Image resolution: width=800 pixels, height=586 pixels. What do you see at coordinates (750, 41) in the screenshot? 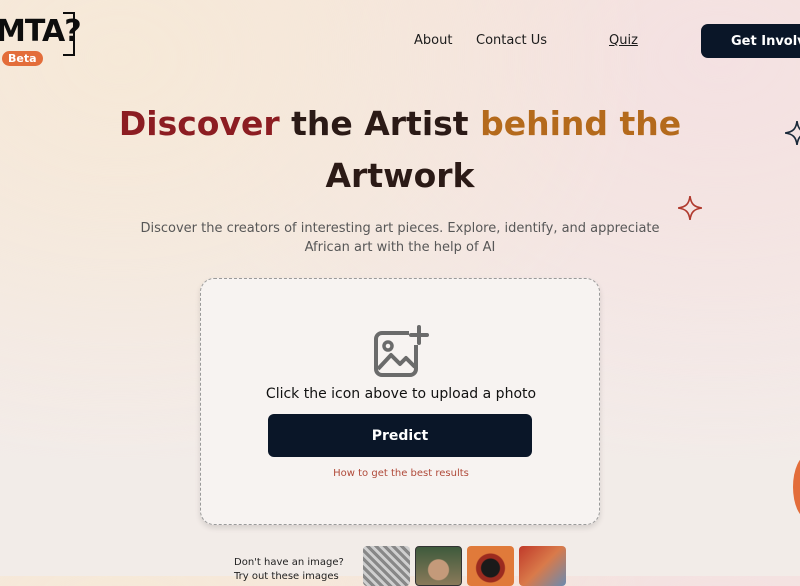
I see `get-involved-button: Get Involved` at bounding box center [750, 41].